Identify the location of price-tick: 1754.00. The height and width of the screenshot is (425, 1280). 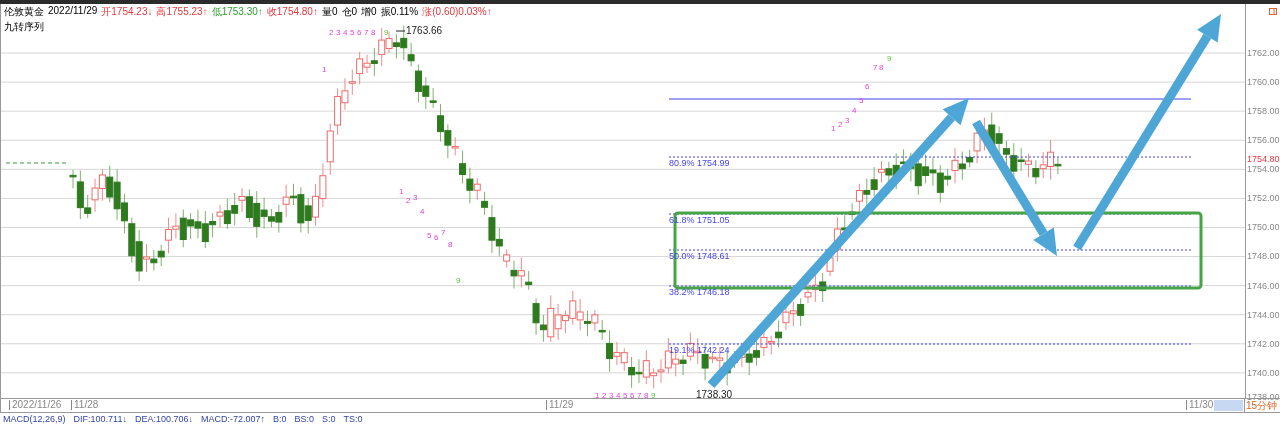
(1263, 169).